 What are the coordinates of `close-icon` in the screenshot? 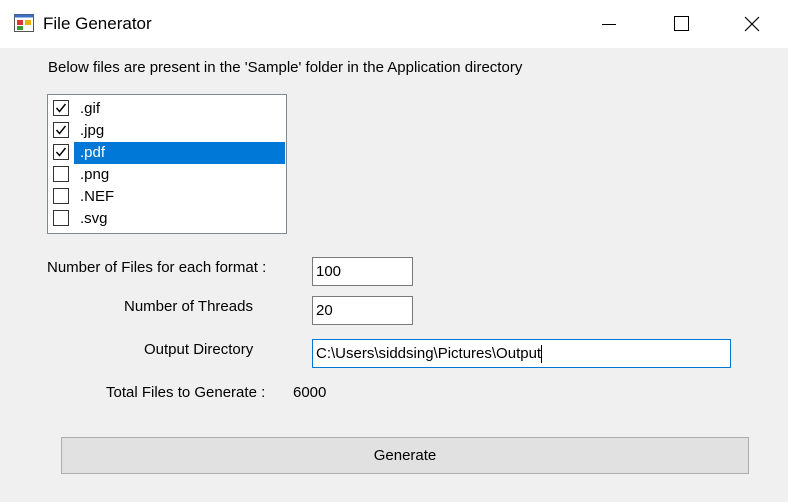 It's located at (752, 24).